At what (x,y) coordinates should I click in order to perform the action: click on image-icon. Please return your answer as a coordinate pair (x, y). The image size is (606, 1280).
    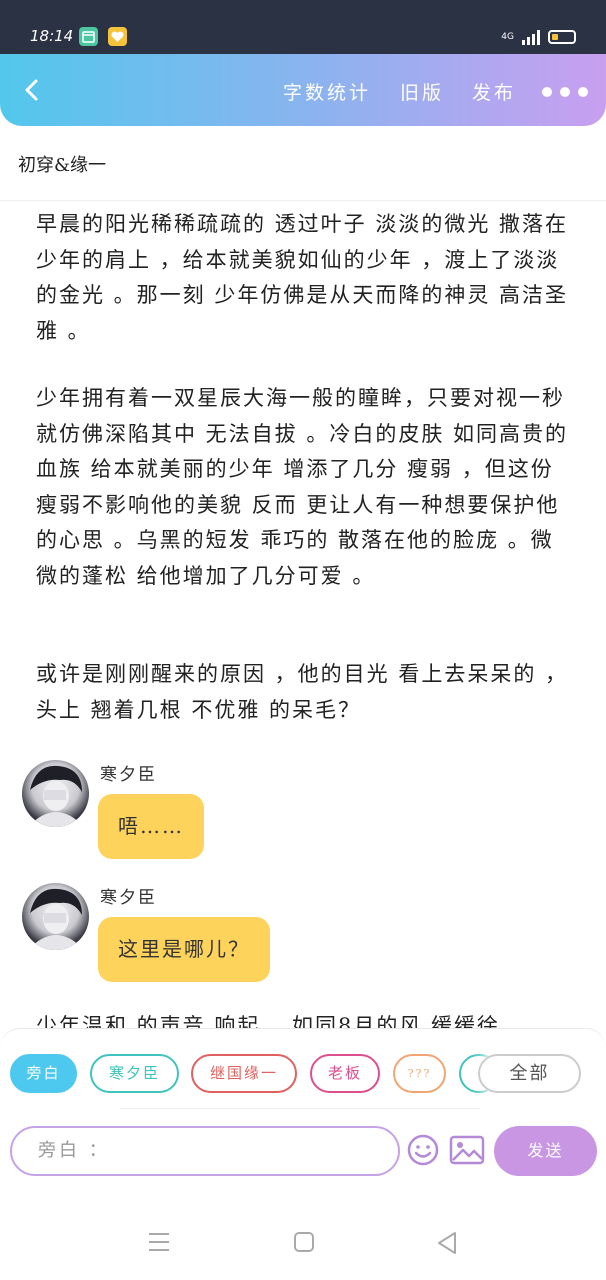
    Looking at the image, I should click on (467, 1150).